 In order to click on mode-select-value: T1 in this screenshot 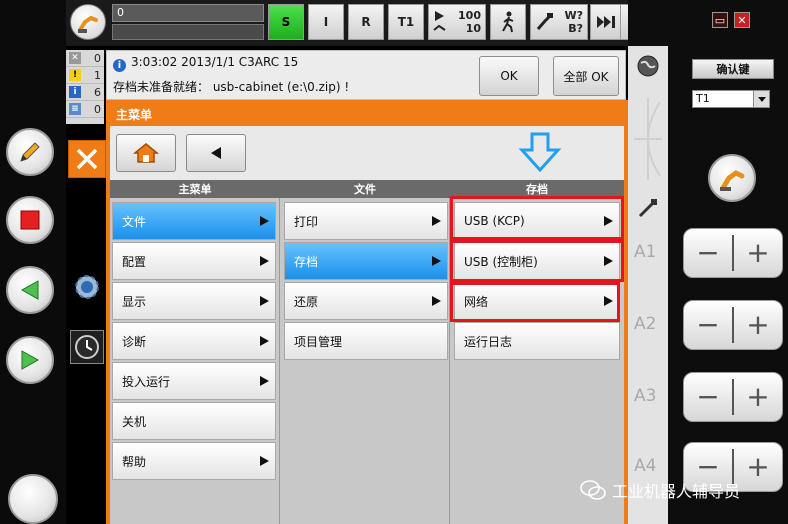, I will do `click(703, 98)`.